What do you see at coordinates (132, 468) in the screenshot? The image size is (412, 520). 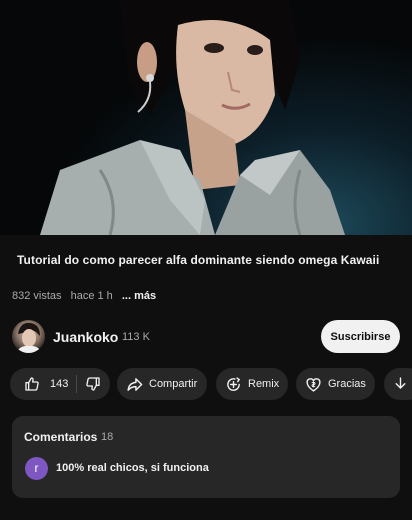 I see `top-comment-text: 100% real chicos, si funciona` at bounding box center [132, 468].